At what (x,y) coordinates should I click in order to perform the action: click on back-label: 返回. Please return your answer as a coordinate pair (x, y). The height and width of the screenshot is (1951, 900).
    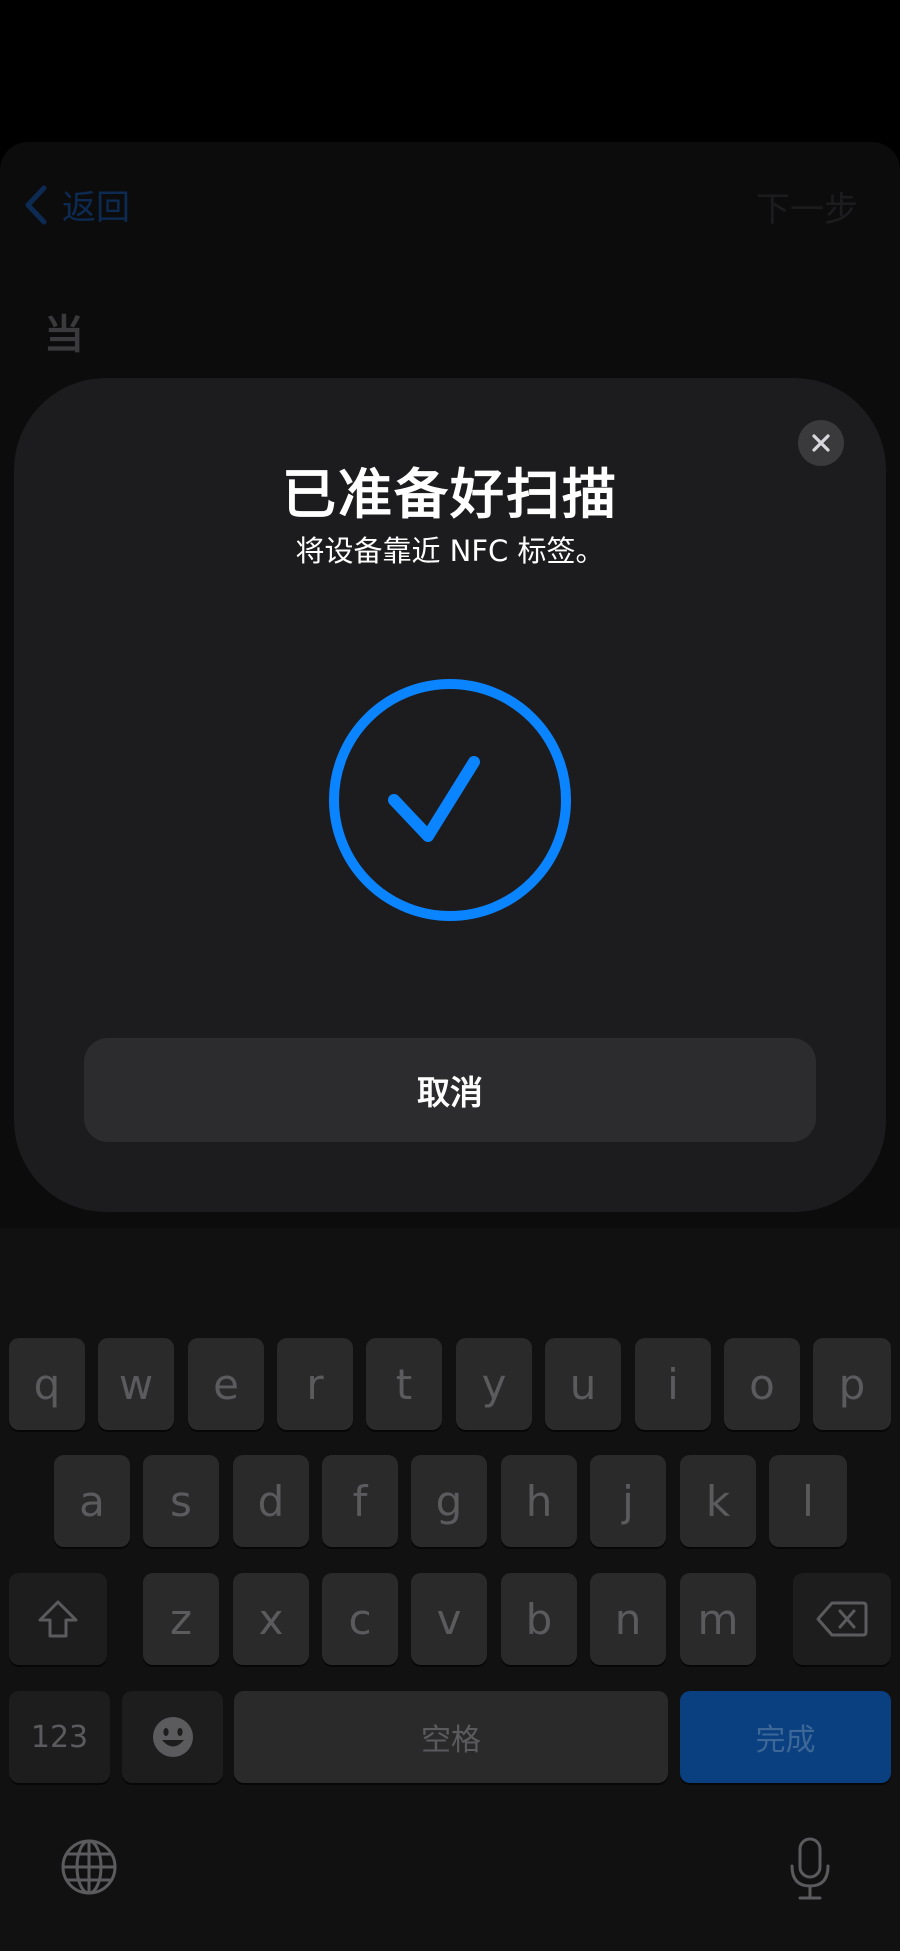
    Looking at the image, I should click on (96, 208).